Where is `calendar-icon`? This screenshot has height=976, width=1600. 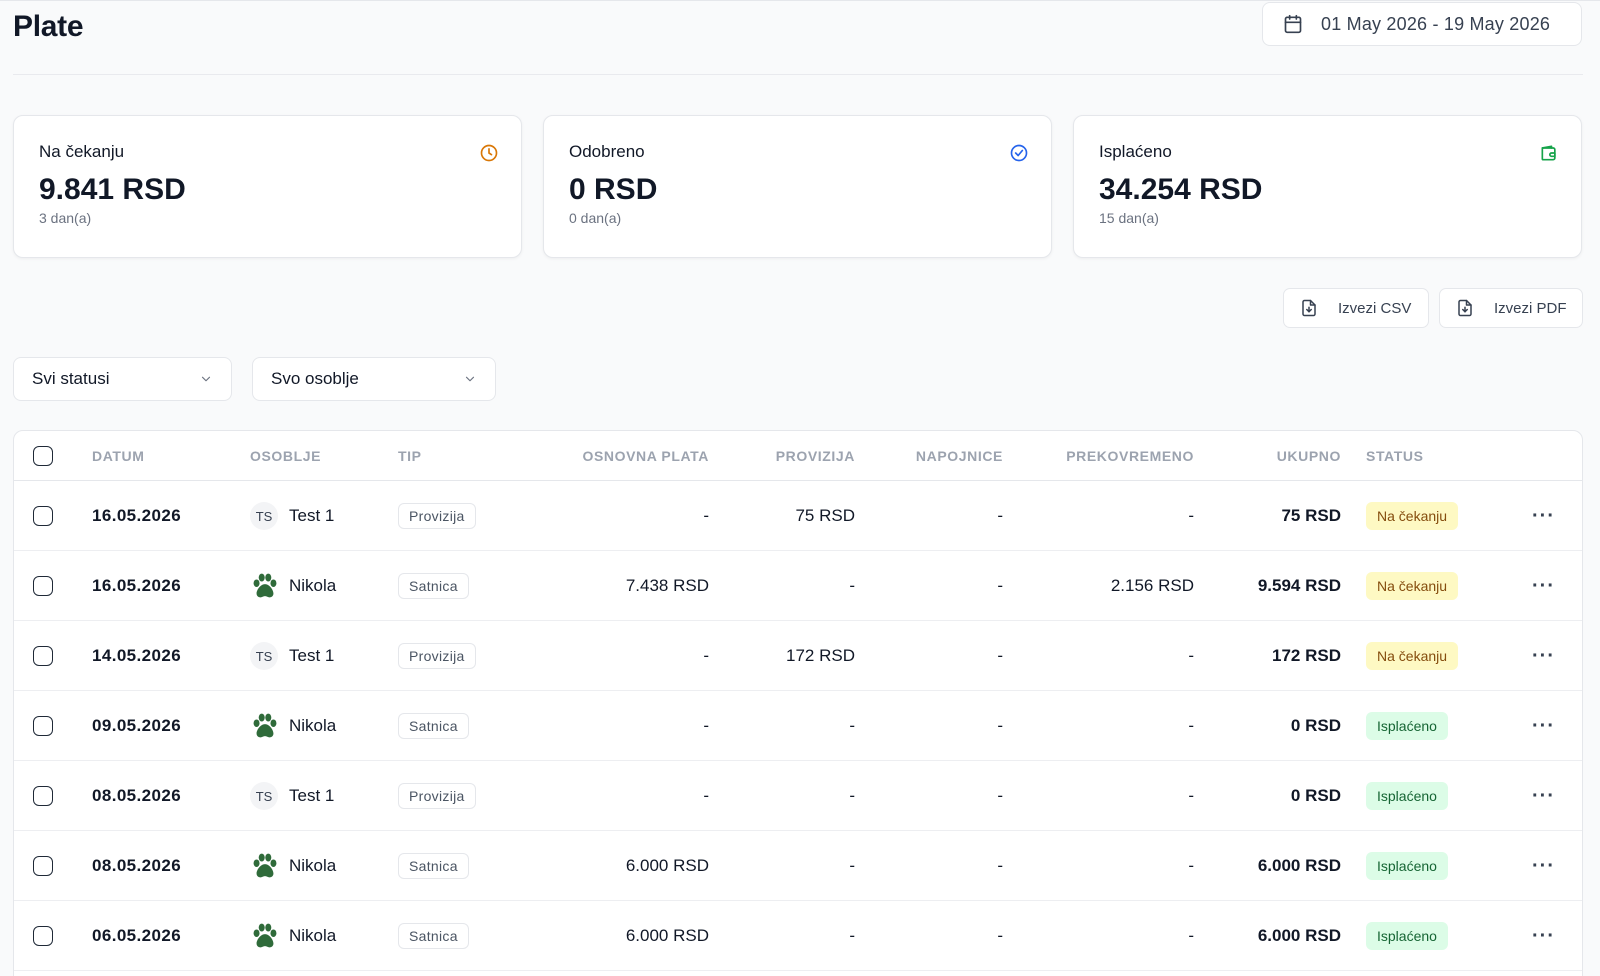
calendar-icon is located at coordinates (1293, 24).